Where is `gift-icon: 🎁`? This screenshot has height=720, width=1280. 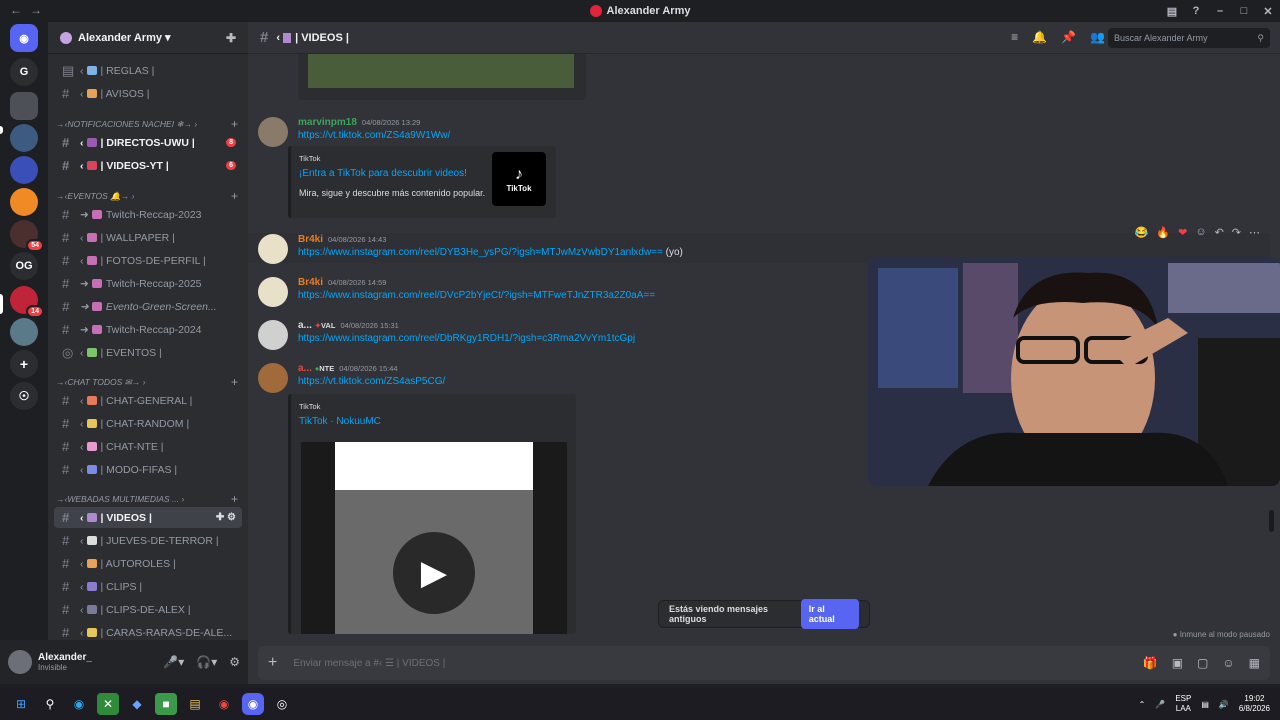 gift-icon: 🎁 is located at coordinates (1150, 663).